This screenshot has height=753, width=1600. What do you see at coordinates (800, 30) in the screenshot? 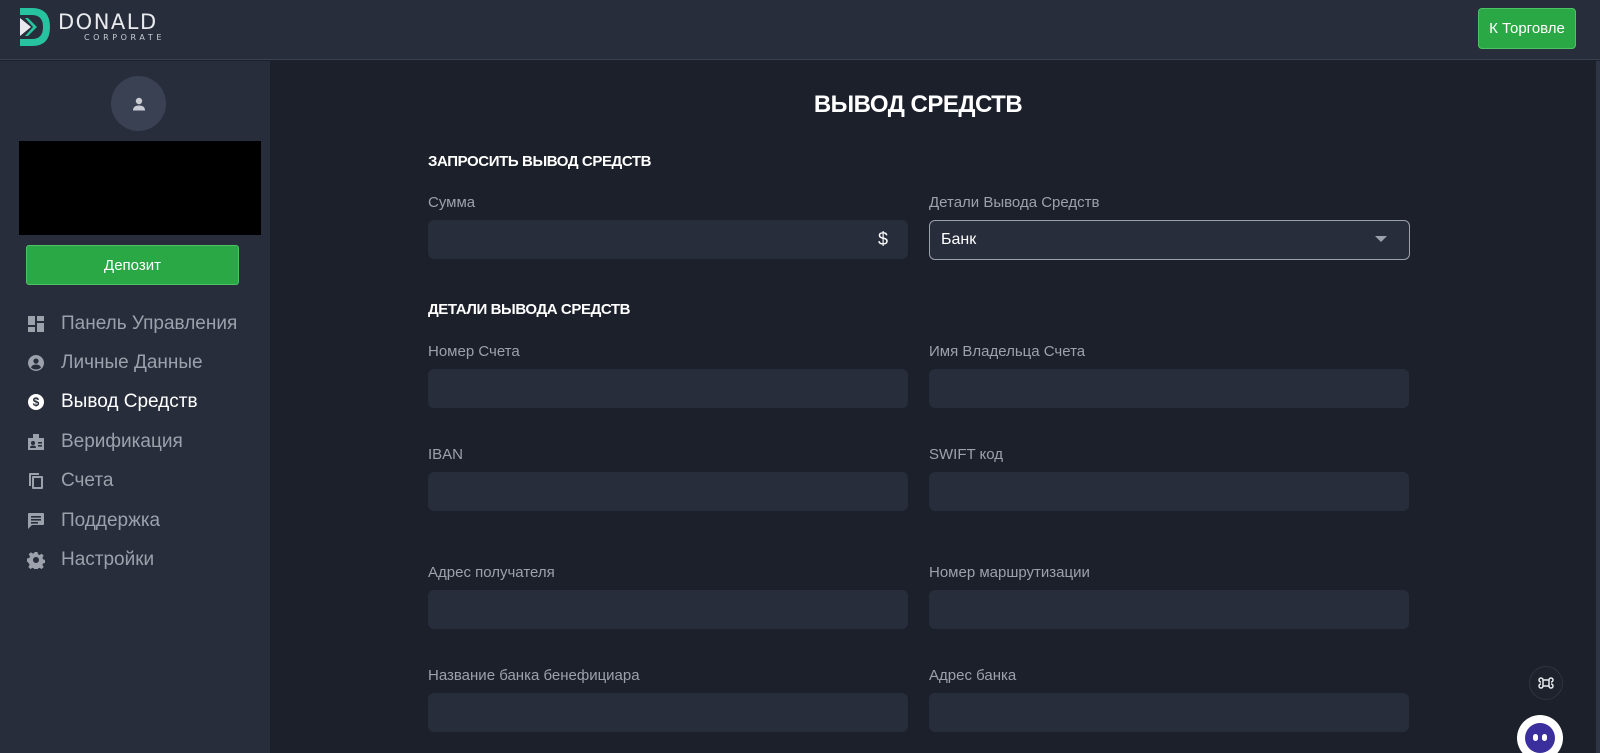
I see `top-bar: DONALD CORPORATE К Торговле` at bounding box center [800, 30].